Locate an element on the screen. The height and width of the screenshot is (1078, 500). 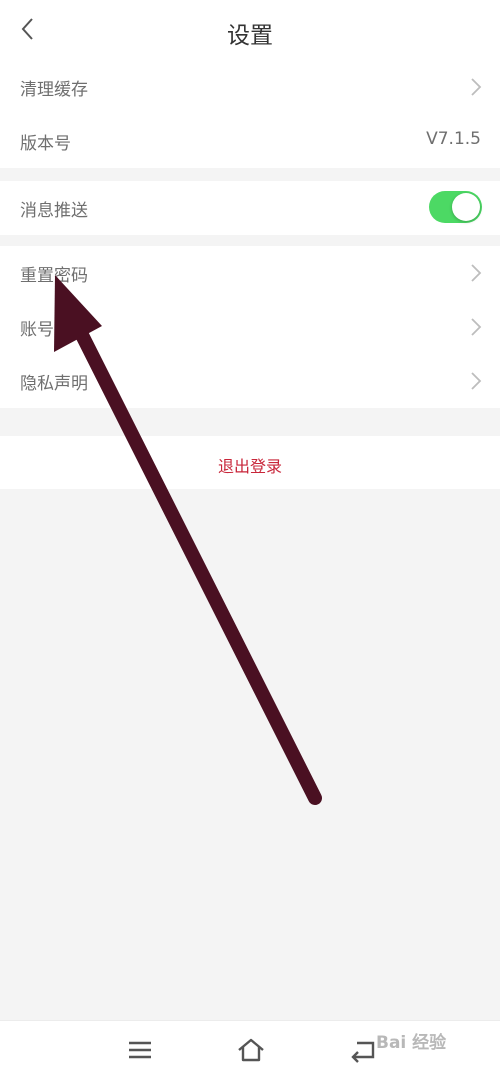
watermark: Bai 经验 is located at coordinates (411, 1043).